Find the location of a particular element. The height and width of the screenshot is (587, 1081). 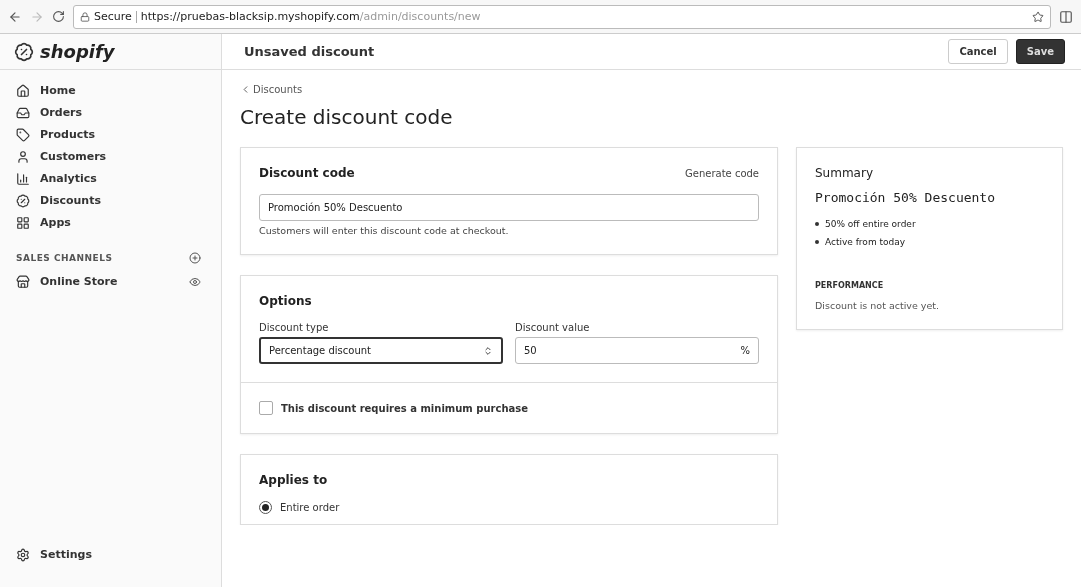

cancel-button: Cancel is located at coordinates (978, 51).